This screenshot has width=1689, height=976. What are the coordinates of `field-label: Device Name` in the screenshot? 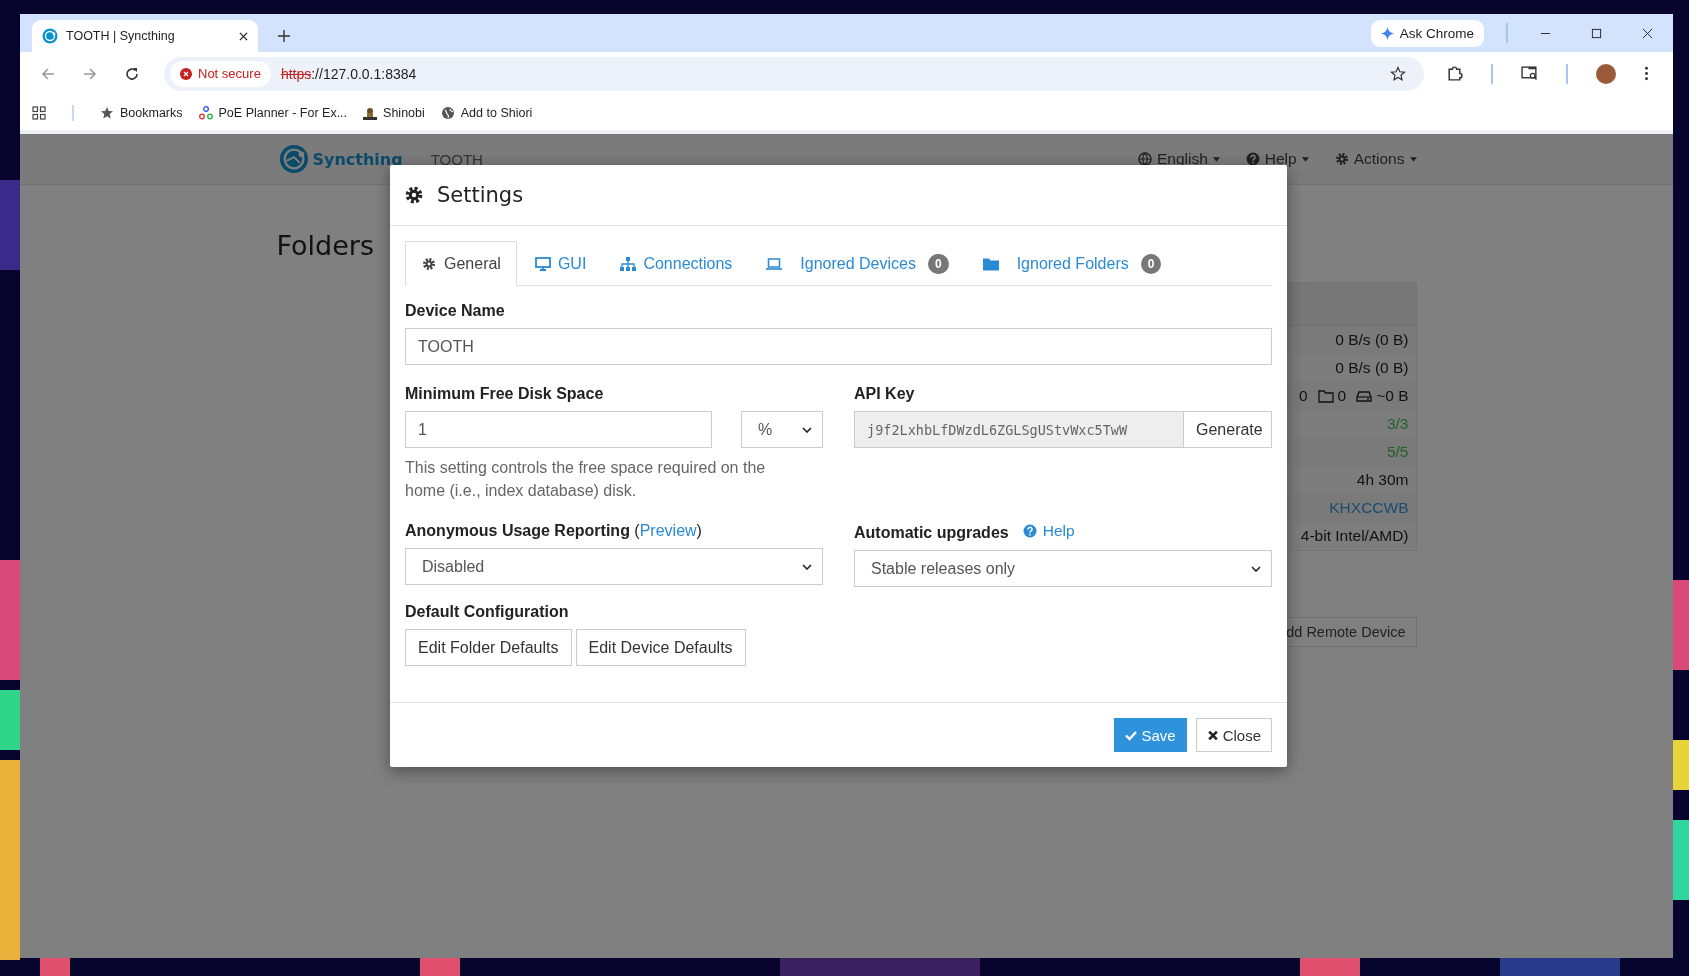 It's located at (455, 311).